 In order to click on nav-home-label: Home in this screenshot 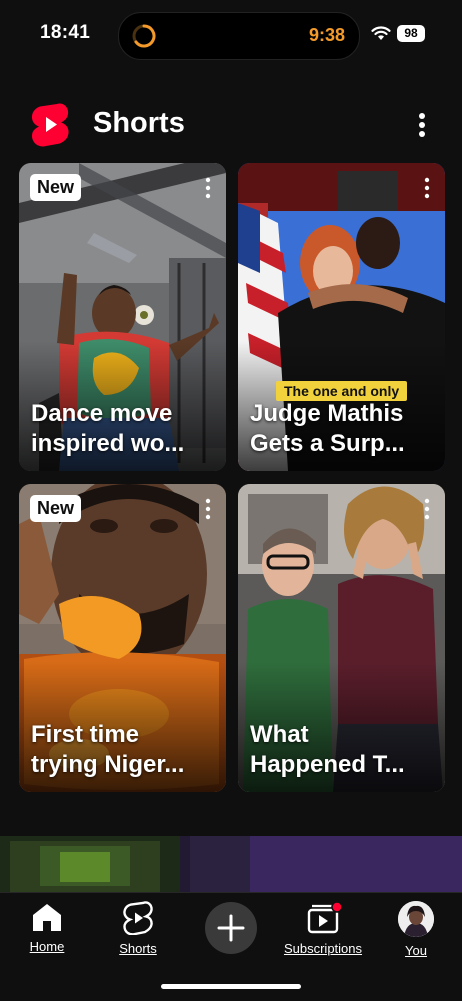, I will do `click(47, 946)`.